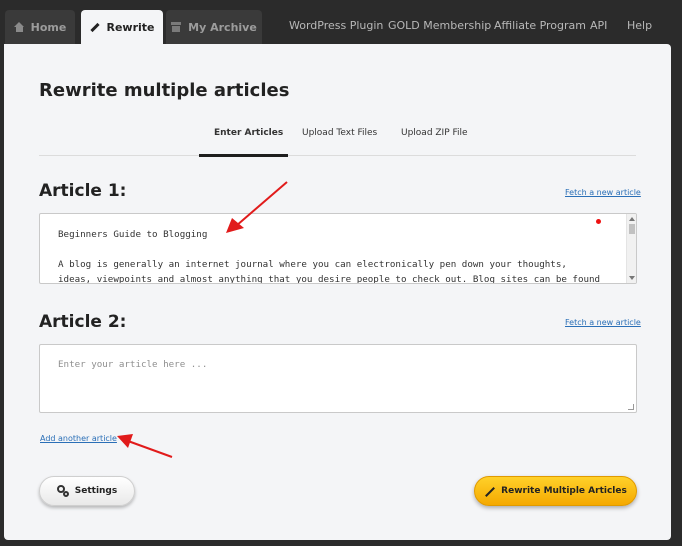 This screenshot has height=546, width=682. What do you see at coordinates (540, 25) in the screenshot?
I see `nav-link-affiliate-program: Affiliate Program` at bounding box center [540, 25].